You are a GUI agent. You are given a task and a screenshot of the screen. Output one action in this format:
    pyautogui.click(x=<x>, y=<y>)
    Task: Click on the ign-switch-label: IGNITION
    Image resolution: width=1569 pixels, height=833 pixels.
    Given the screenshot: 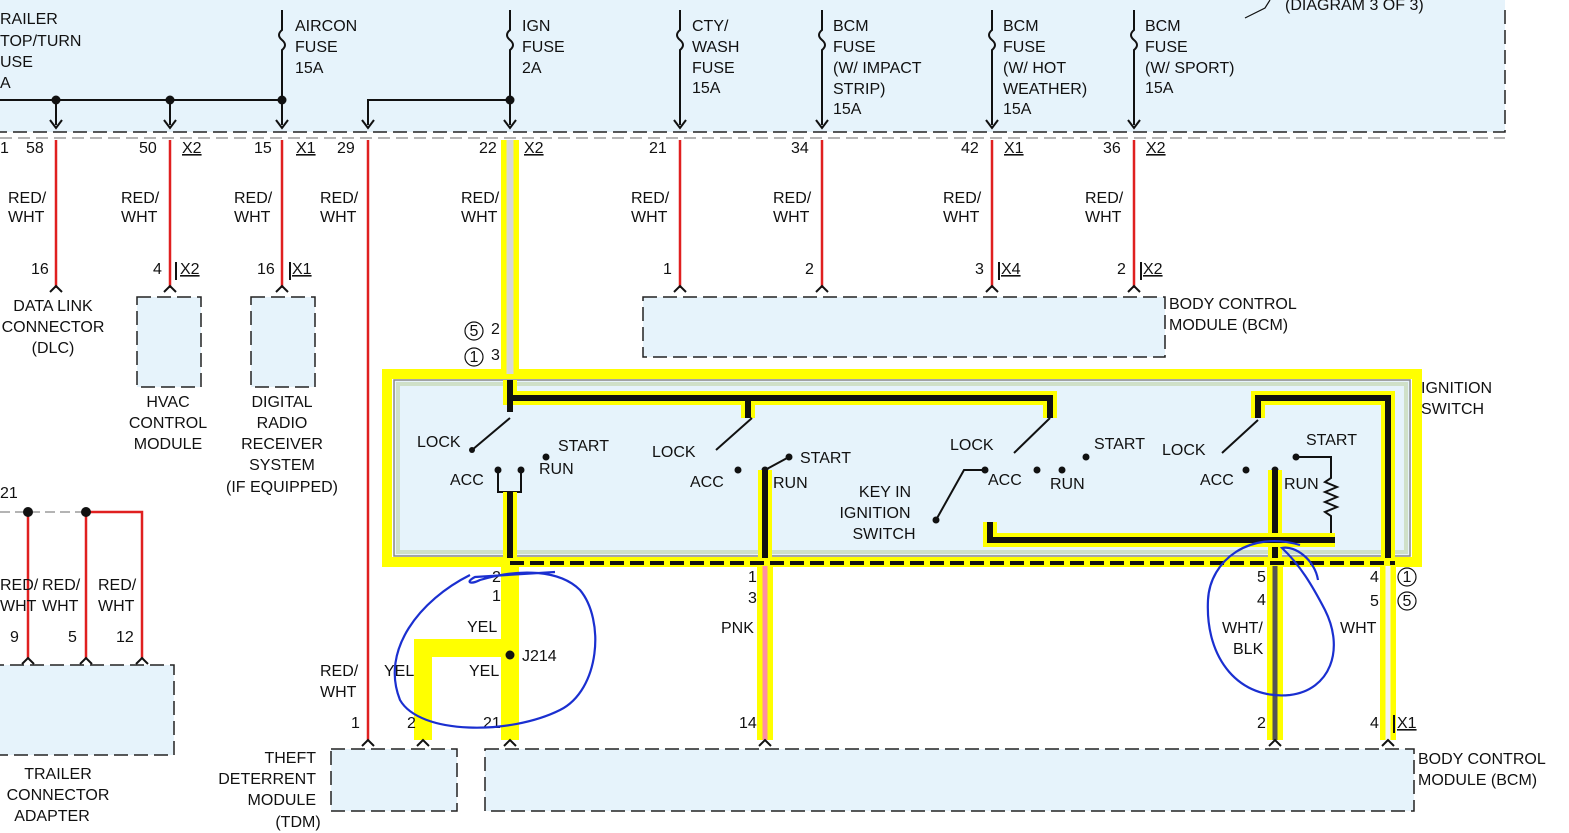 What is the action you would take?
    pyautogui.click(x=1456, y=388)
    